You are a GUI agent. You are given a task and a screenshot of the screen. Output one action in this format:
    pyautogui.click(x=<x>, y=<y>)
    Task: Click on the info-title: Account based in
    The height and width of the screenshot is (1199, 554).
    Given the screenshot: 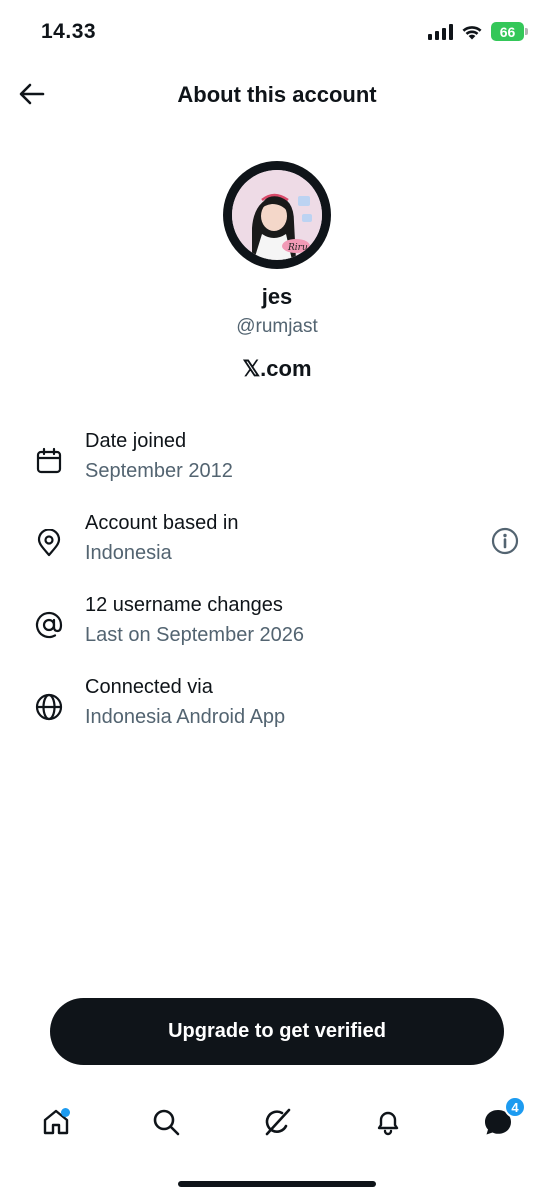 What is the action you would take?
    pyautogui.click(x=162, y=523)
    